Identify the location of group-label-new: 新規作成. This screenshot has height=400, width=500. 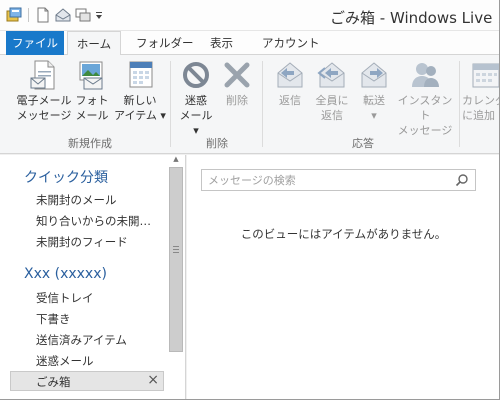
(90, 143).